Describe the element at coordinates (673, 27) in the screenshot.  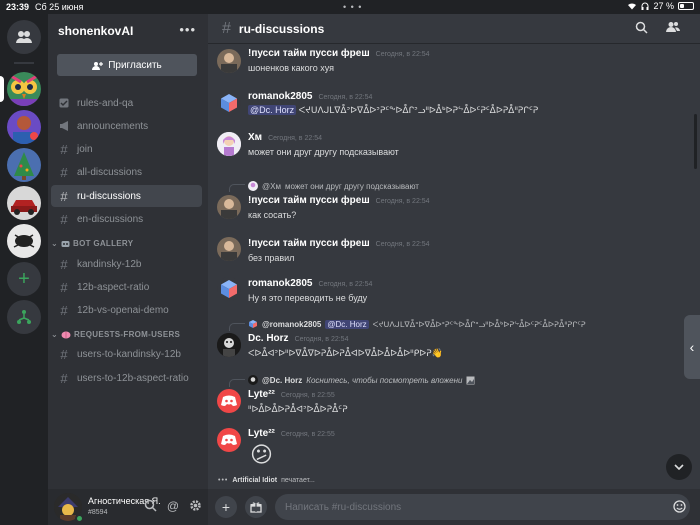
I see `members-icon` at that location.